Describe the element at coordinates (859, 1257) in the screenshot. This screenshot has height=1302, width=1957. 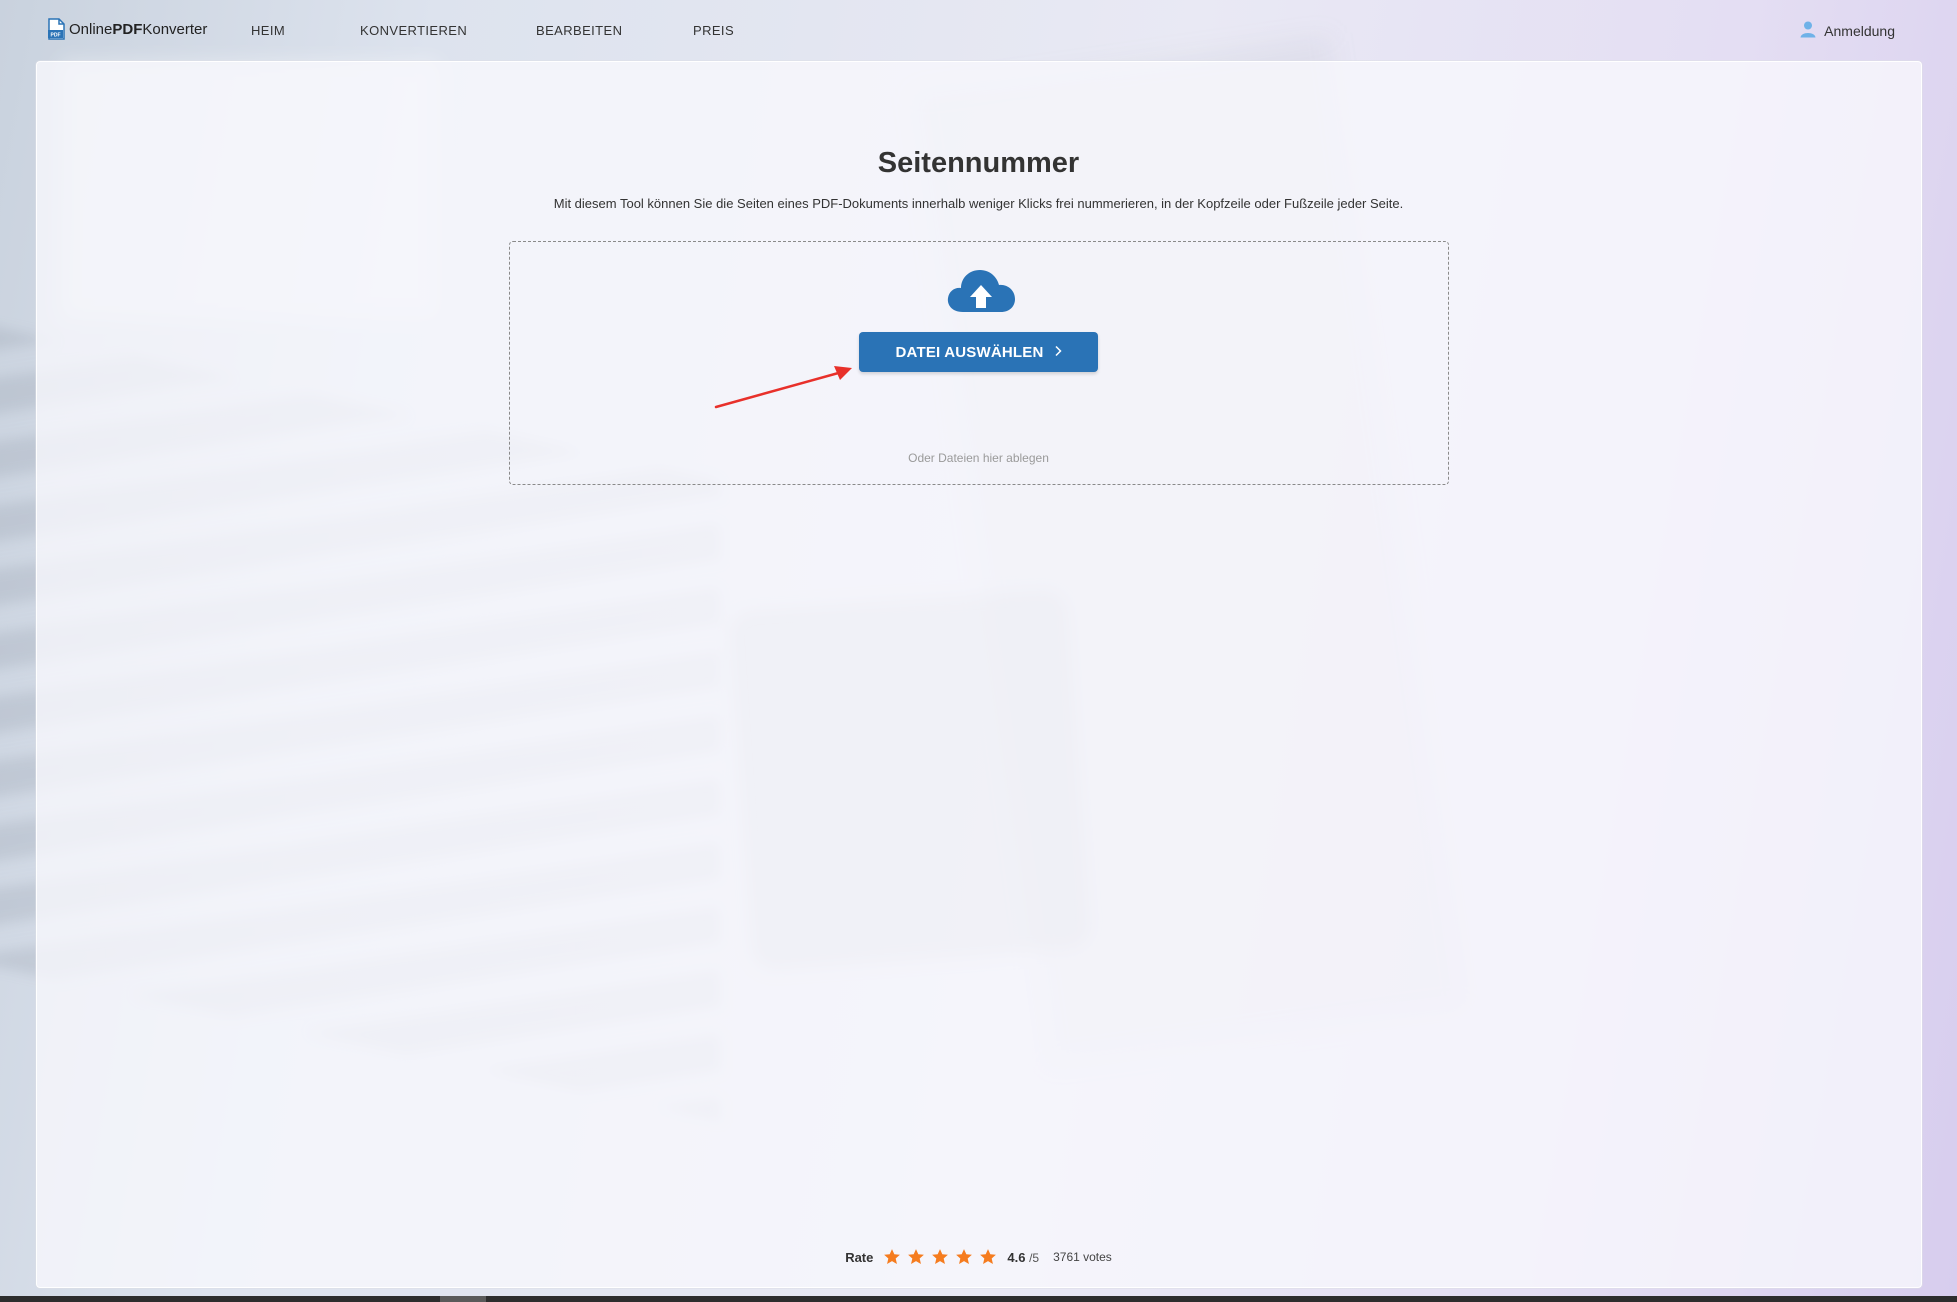
I see `rate-label: Rate` at that location.